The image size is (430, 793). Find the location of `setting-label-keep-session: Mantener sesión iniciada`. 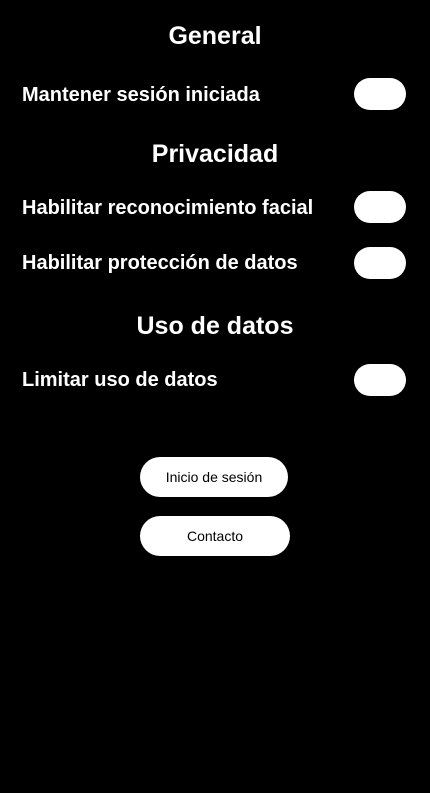

setting-label-keep-session: Mantener sesión iniciada is located at coordinates (141, 95).